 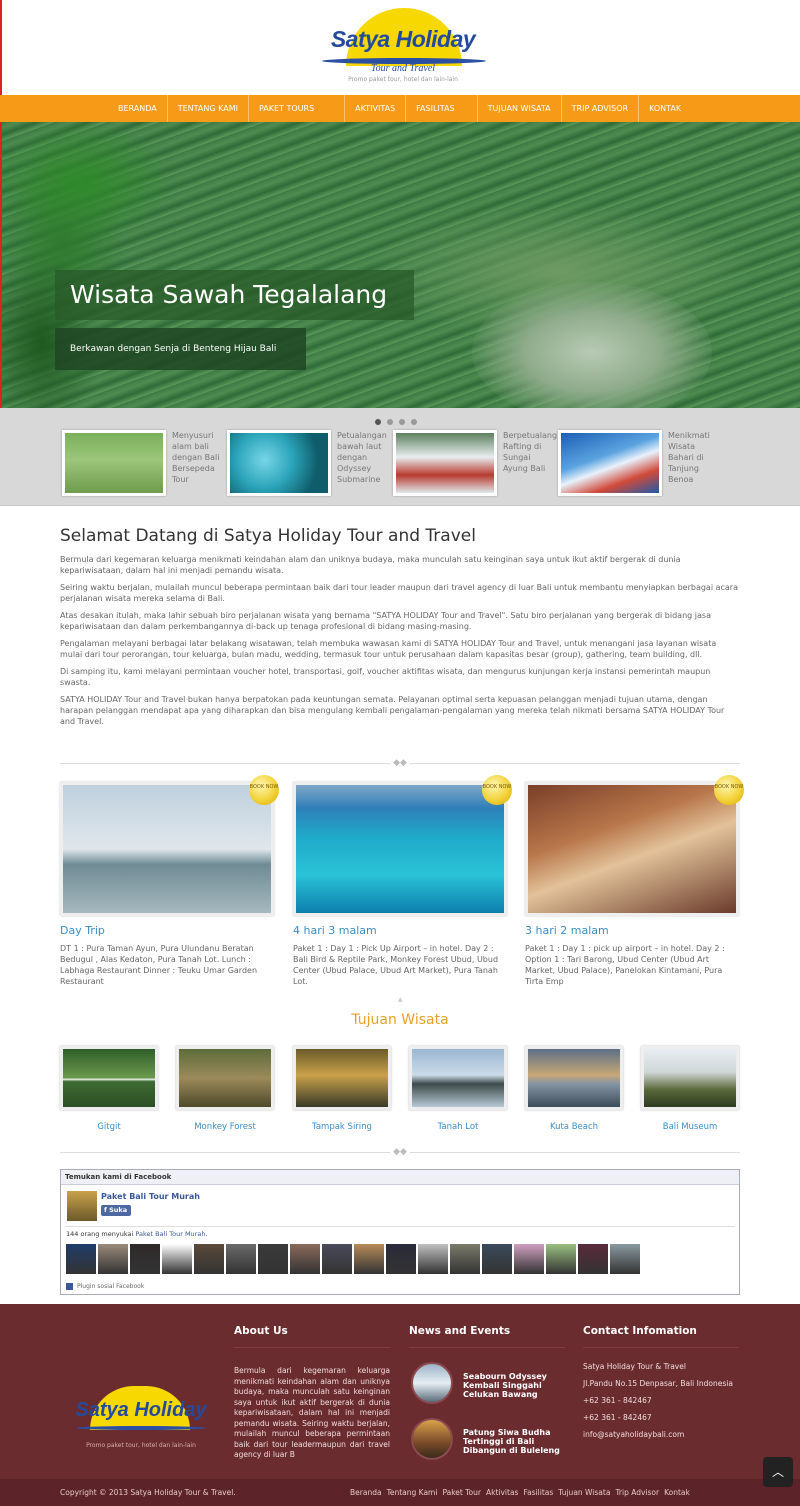 What do you see at coordinates (297, 108) in the screenshot?
I see `nav-item-paket-tours: PAKET TOURS` at bounding box center [297, 108].